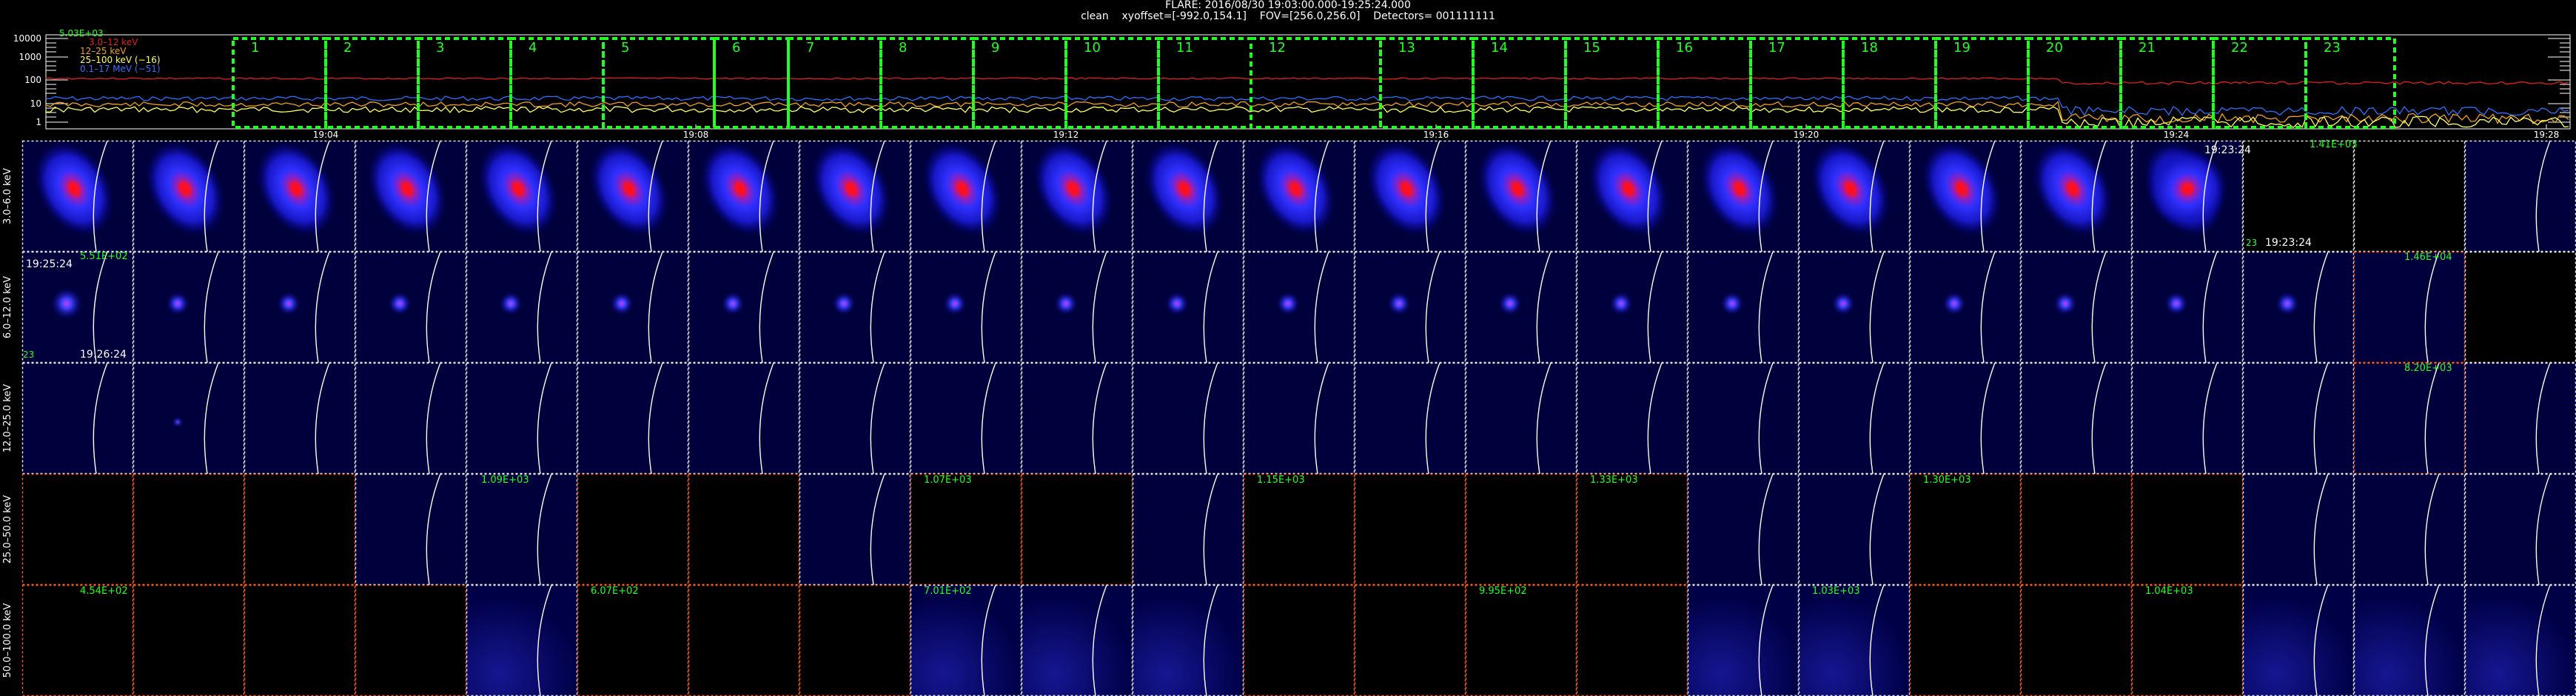 The height and width of the screenshot is (696, 2576). Describe the element at coordinates (948, 591) in the screenshot. I see `cell-max-label: 7.01E+02` at that location.